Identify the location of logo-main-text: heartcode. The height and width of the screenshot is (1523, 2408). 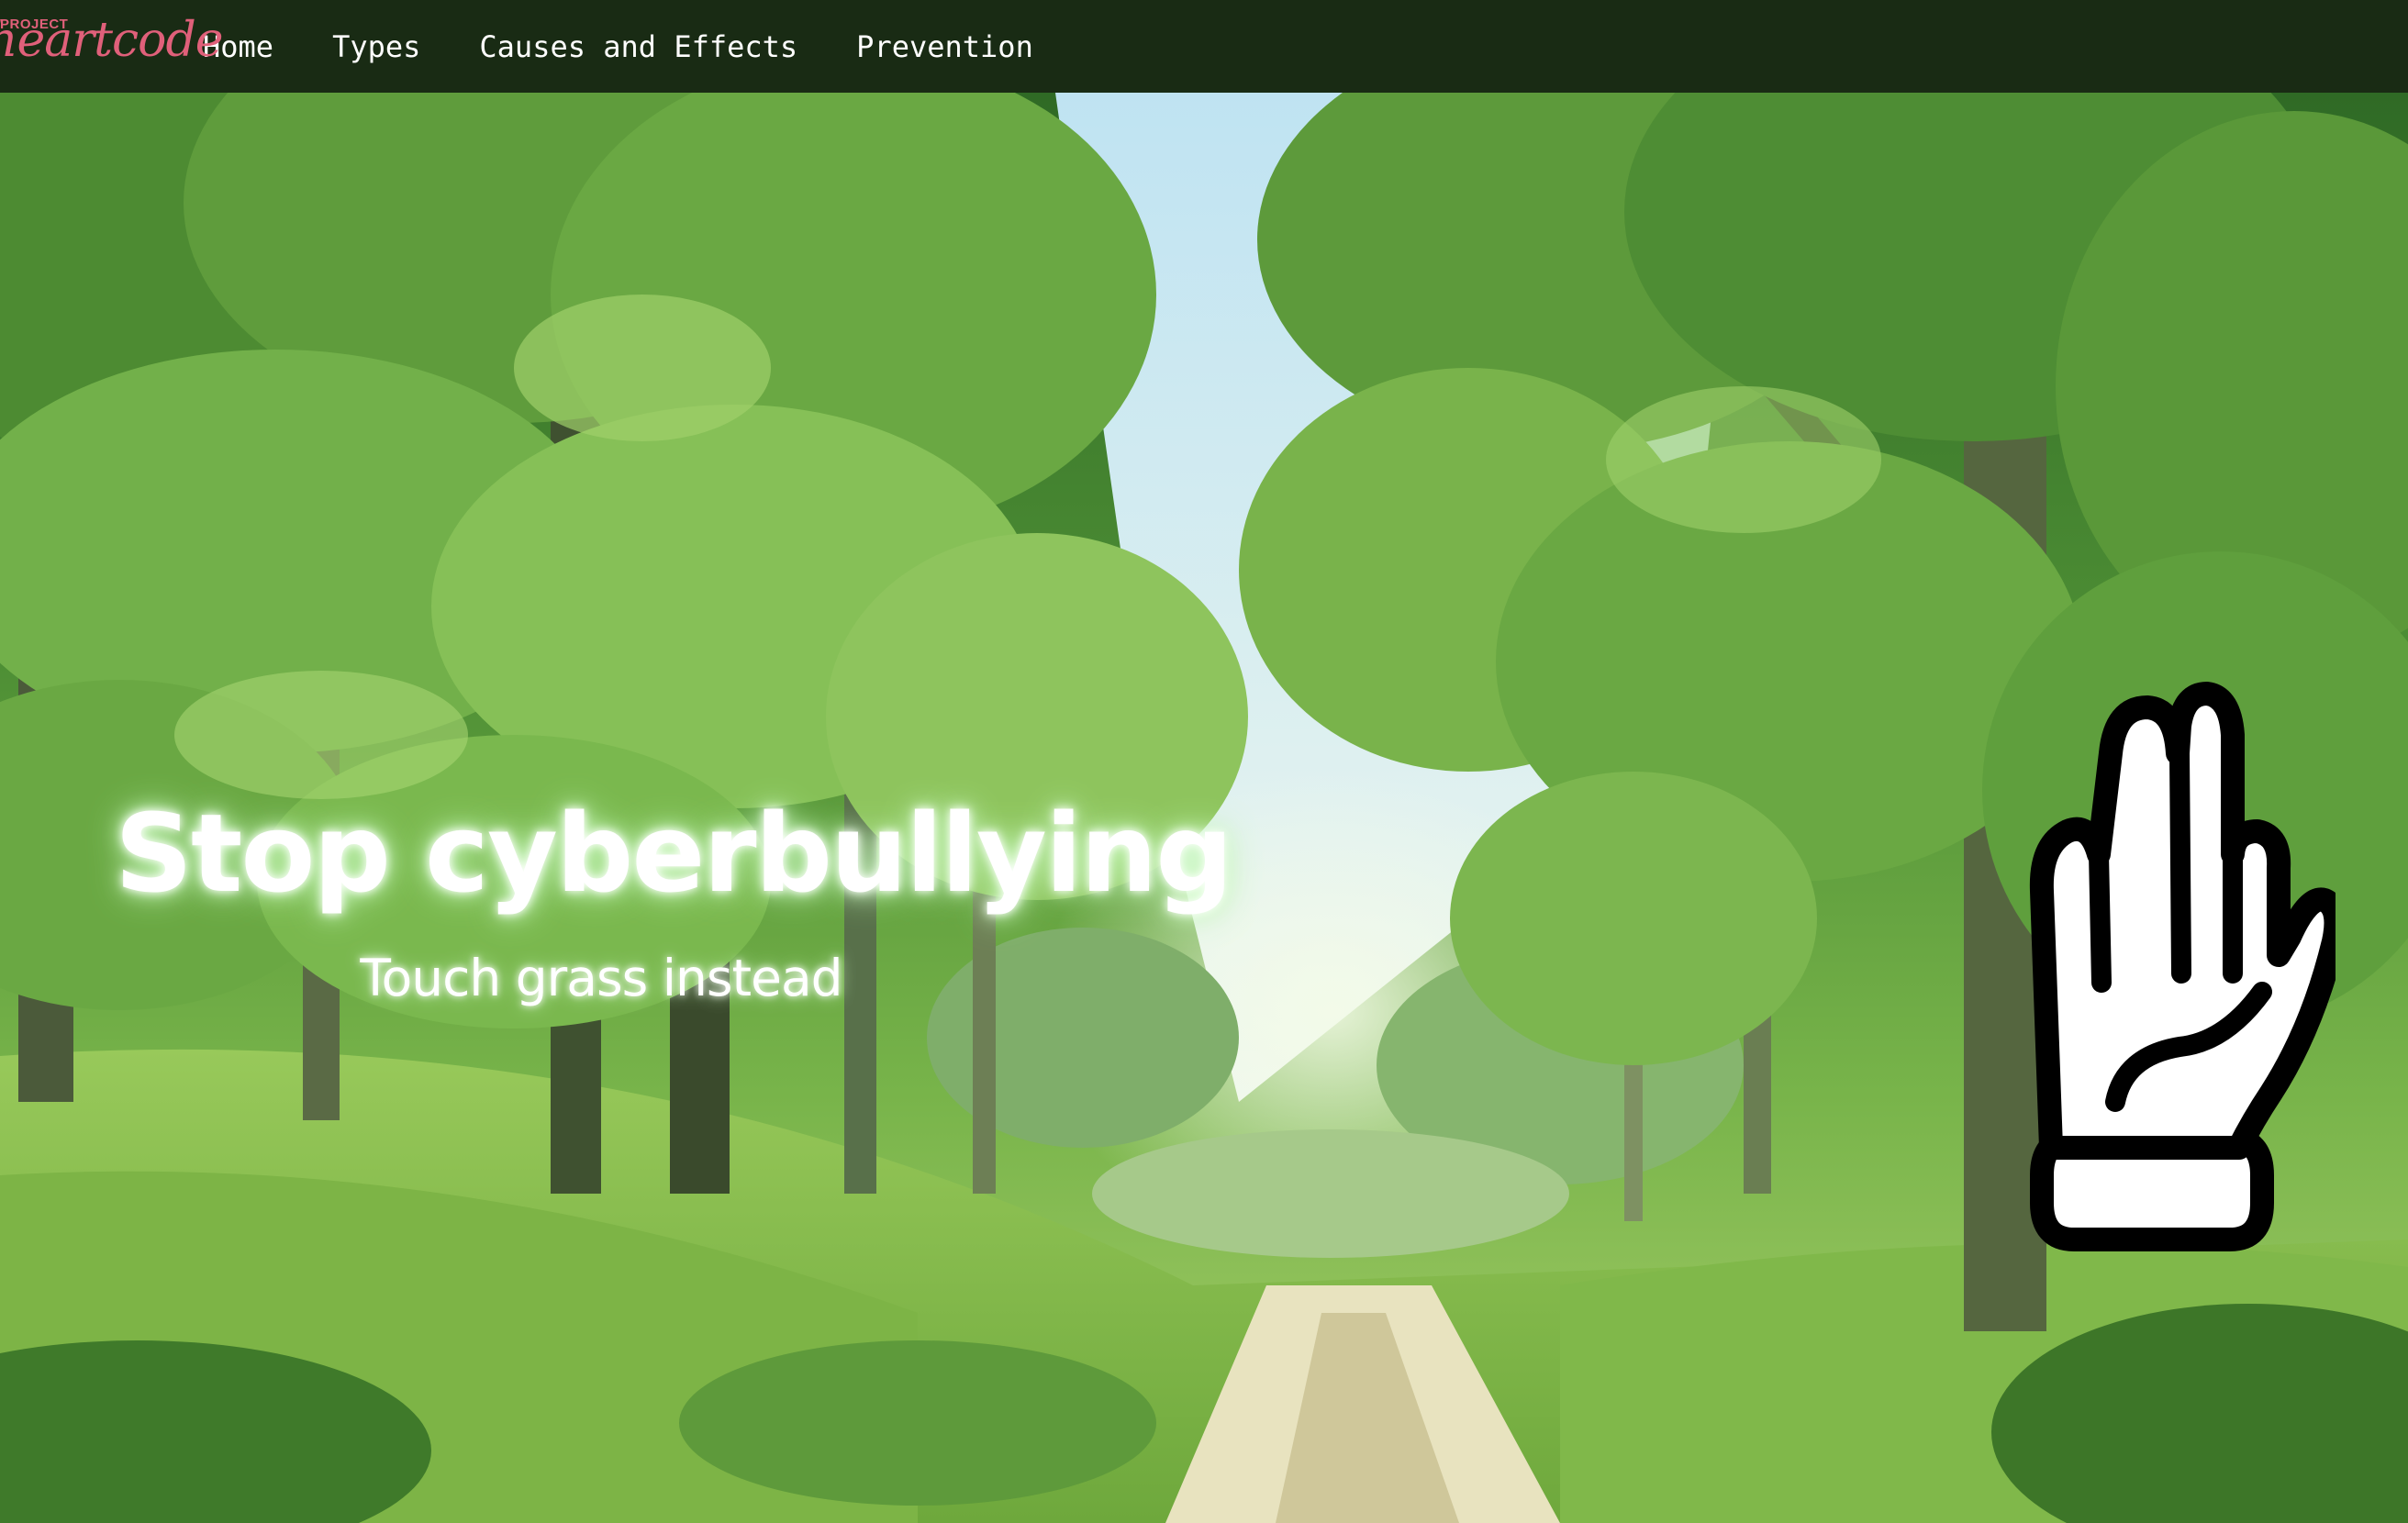
(112, 40).